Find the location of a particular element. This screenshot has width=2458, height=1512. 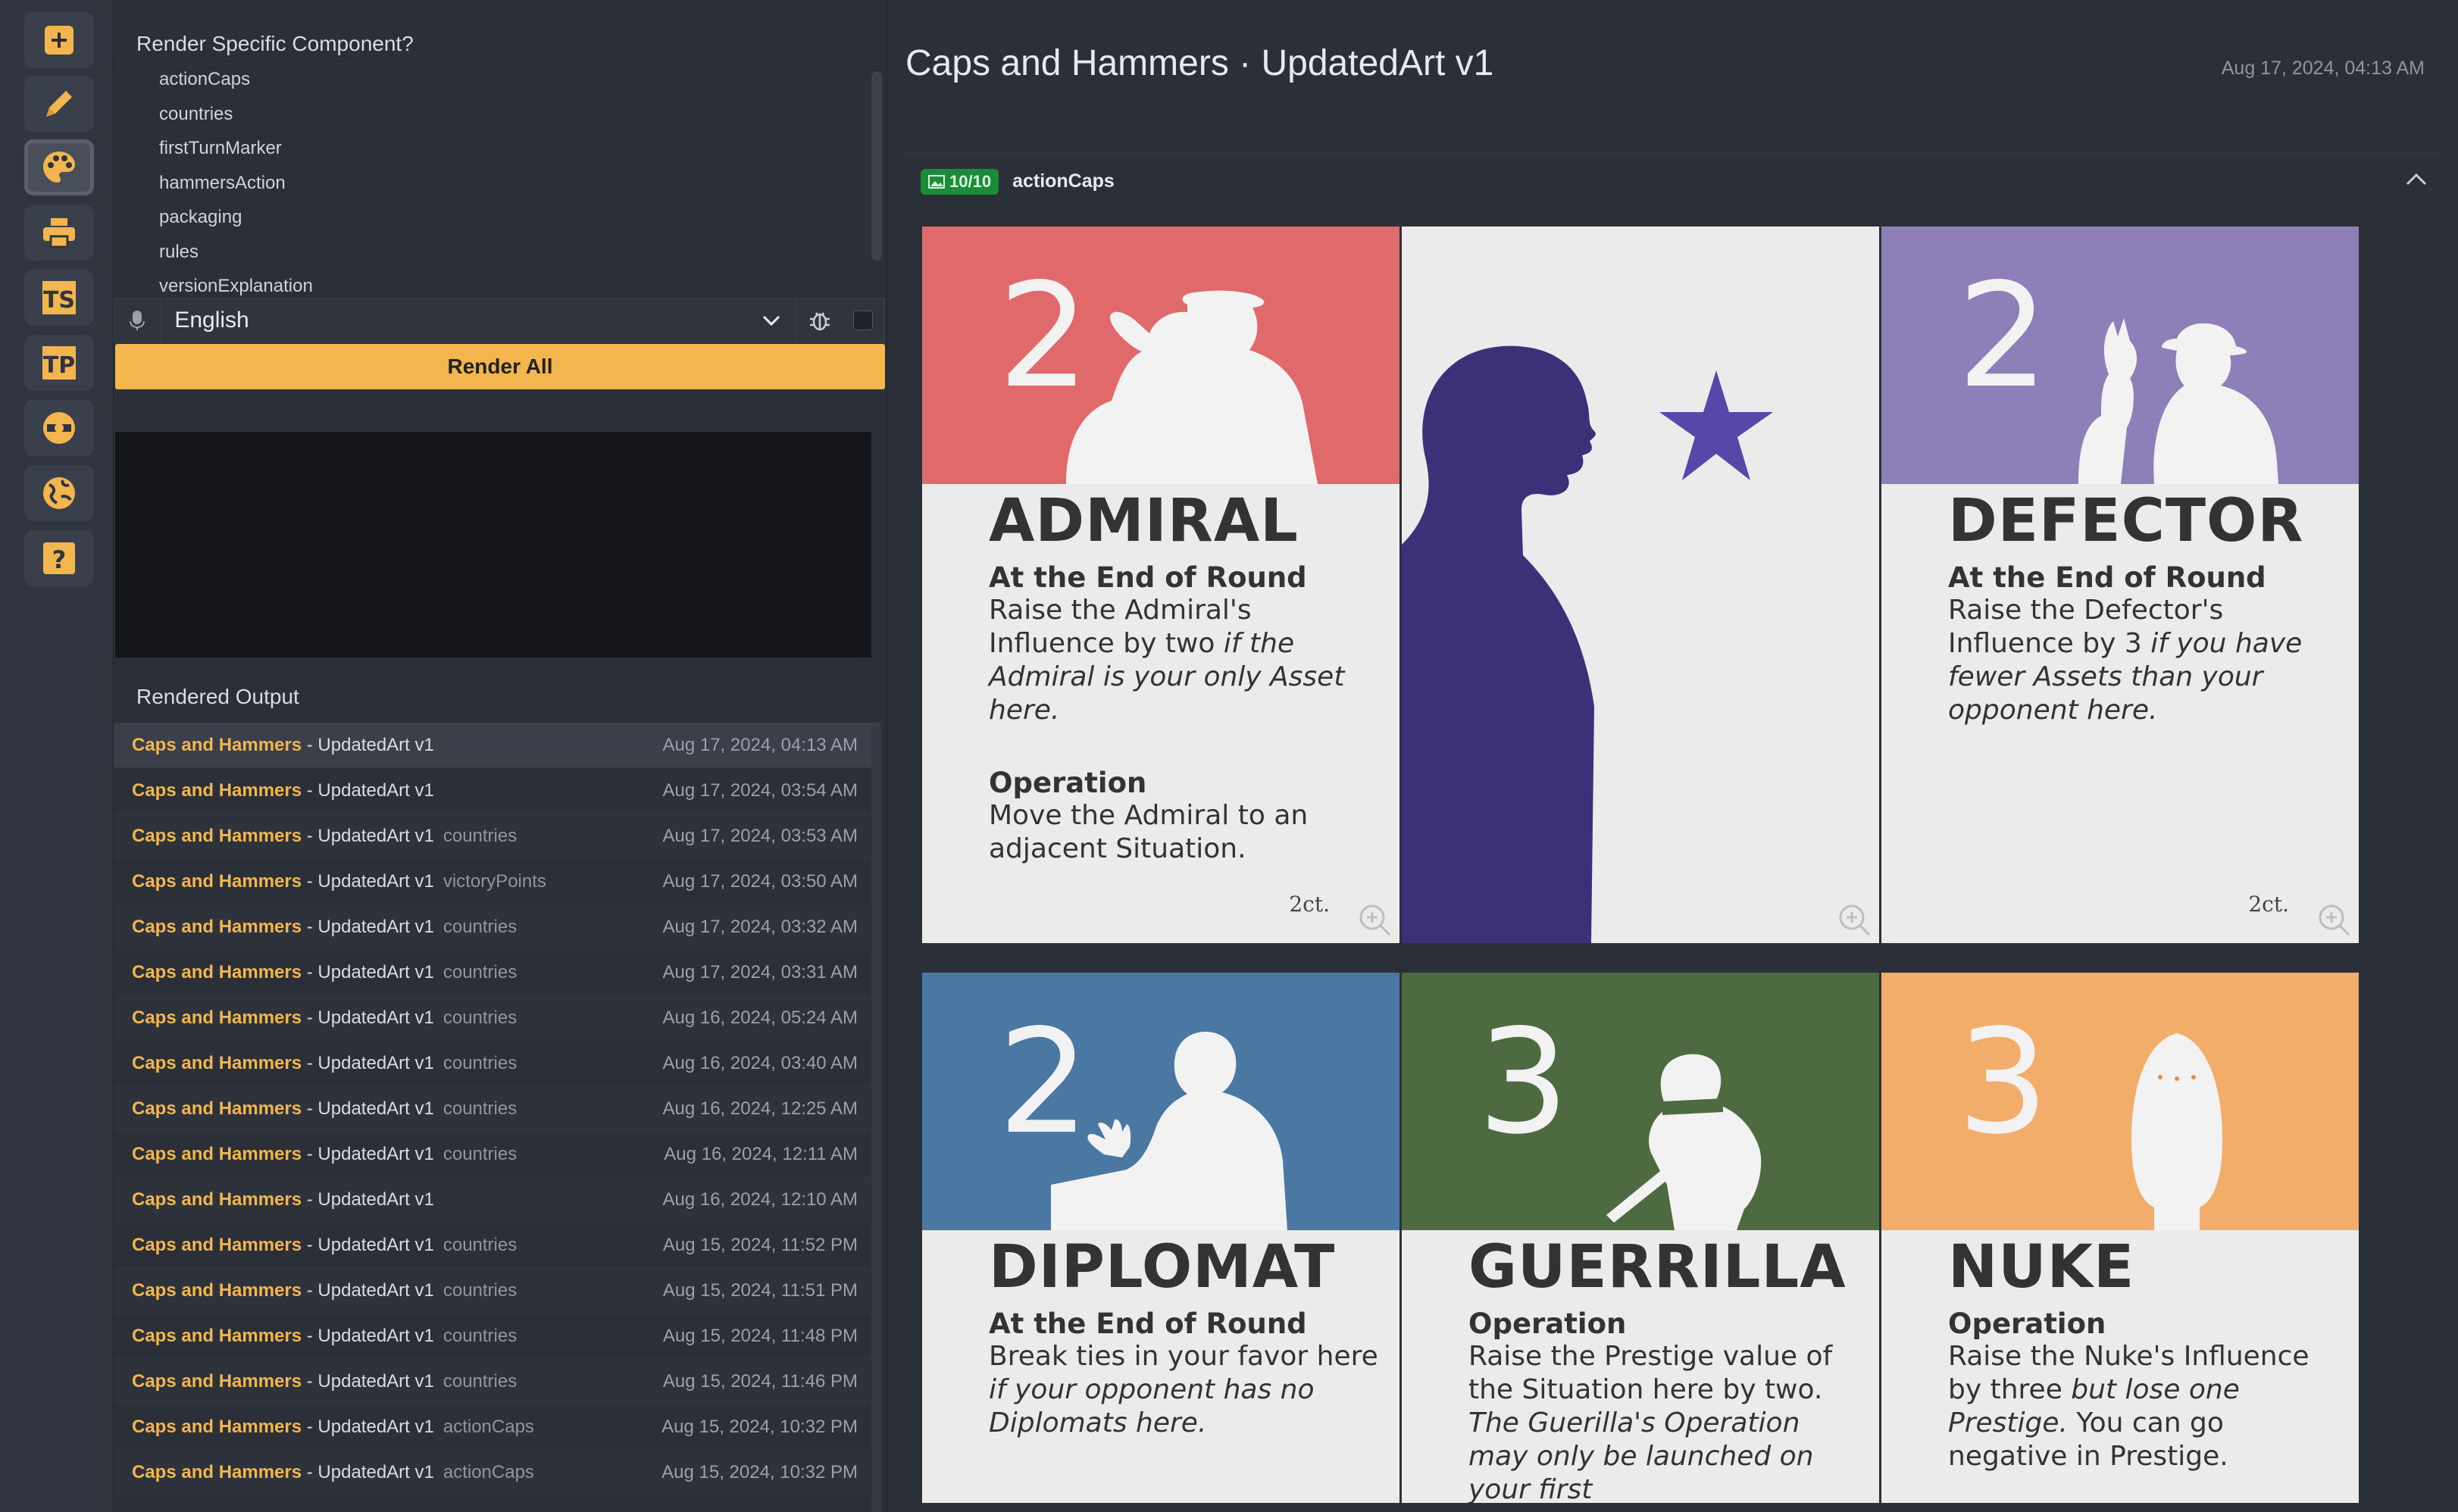

component-option: packaging is located at coordinates (495, 219).